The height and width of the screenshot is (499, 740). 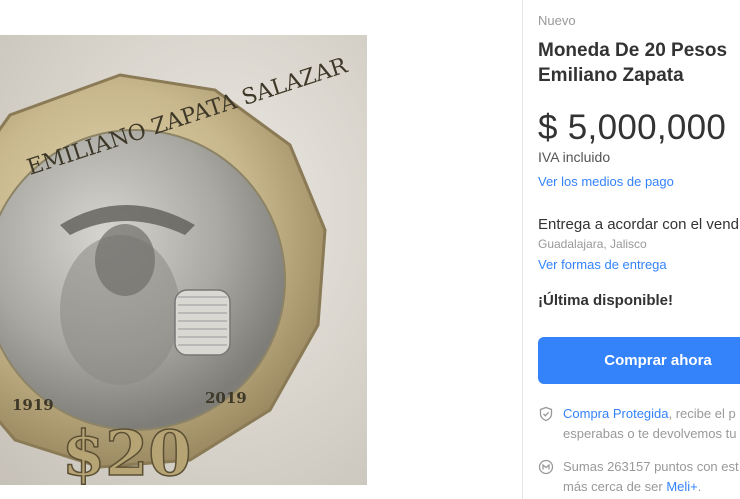 What do you see at coordinates (638, 224) in the screenshot?
I see `delivery-info: Entrega a acordar con el vend` at bounding box center [638, 224].